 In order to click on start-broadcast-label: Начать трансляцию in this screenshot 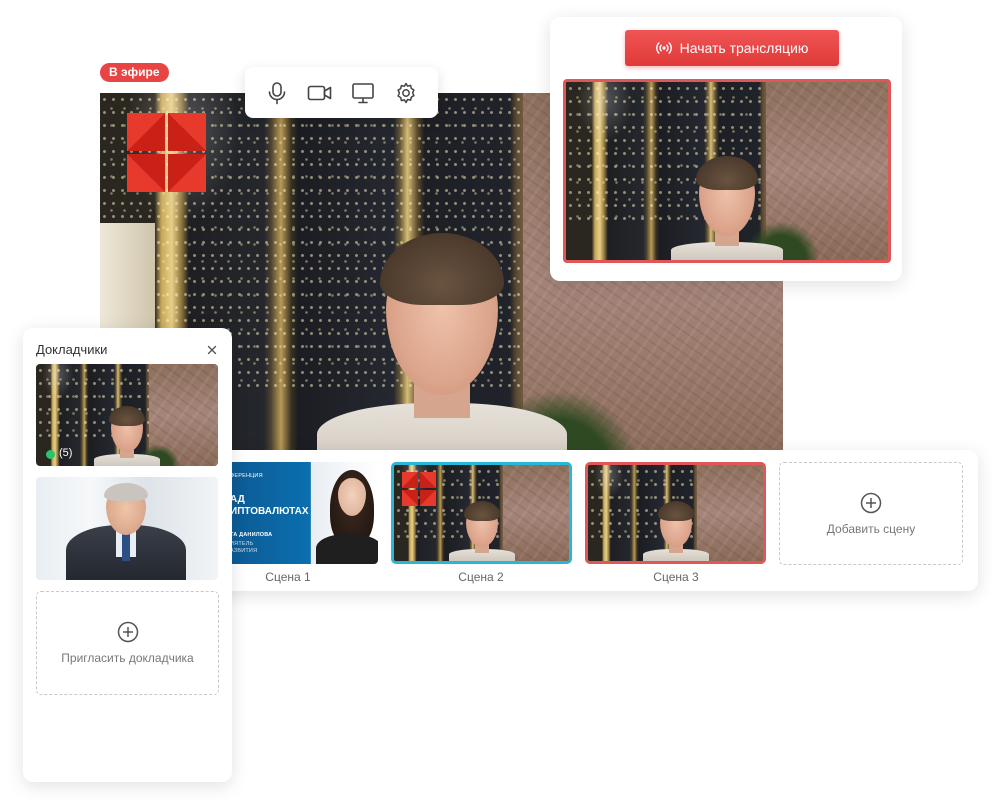, I will do `click(744, 48)`.